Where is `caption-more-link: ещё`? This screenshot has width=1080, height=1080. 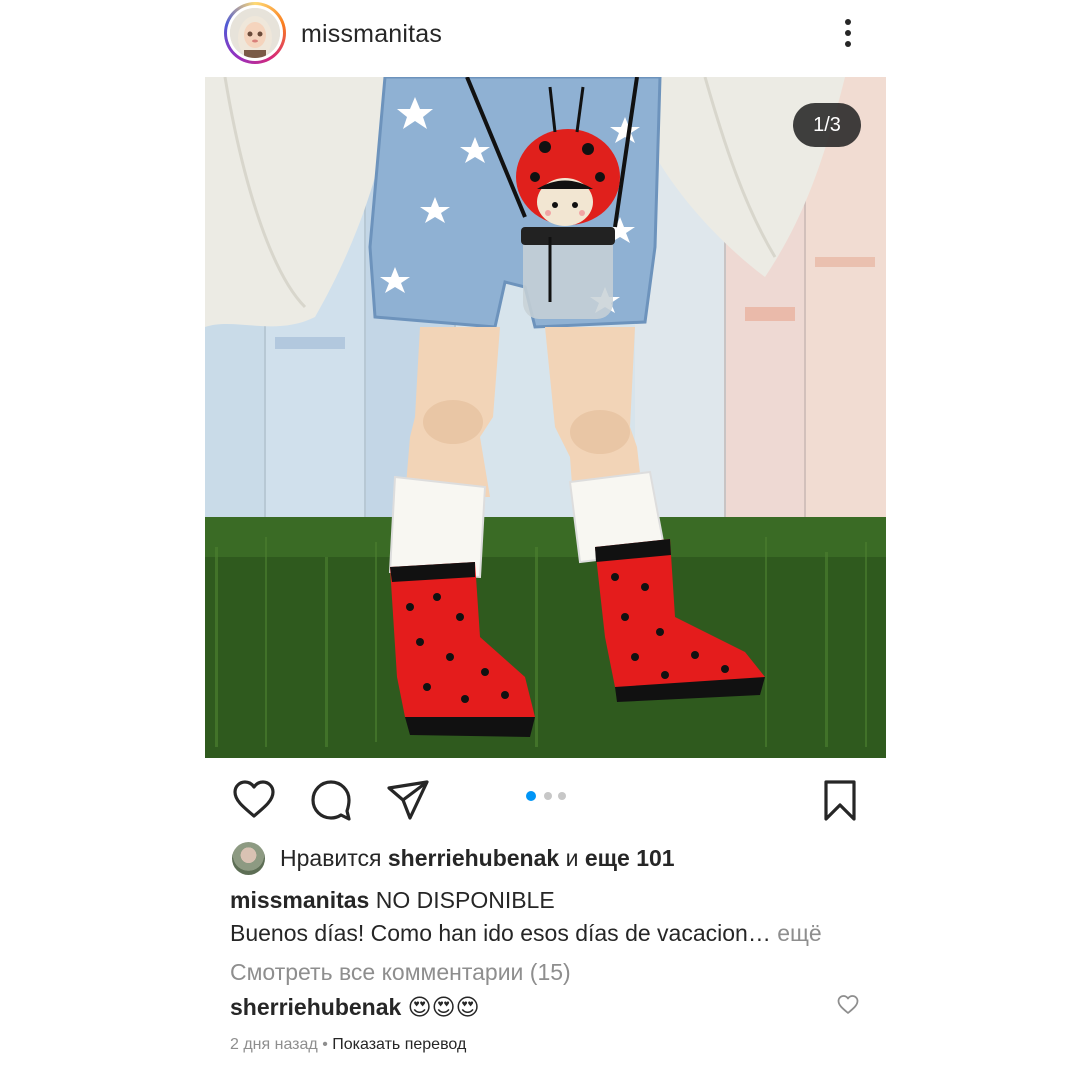 caption-more-link: ещё is located at coordinates (796, 933).